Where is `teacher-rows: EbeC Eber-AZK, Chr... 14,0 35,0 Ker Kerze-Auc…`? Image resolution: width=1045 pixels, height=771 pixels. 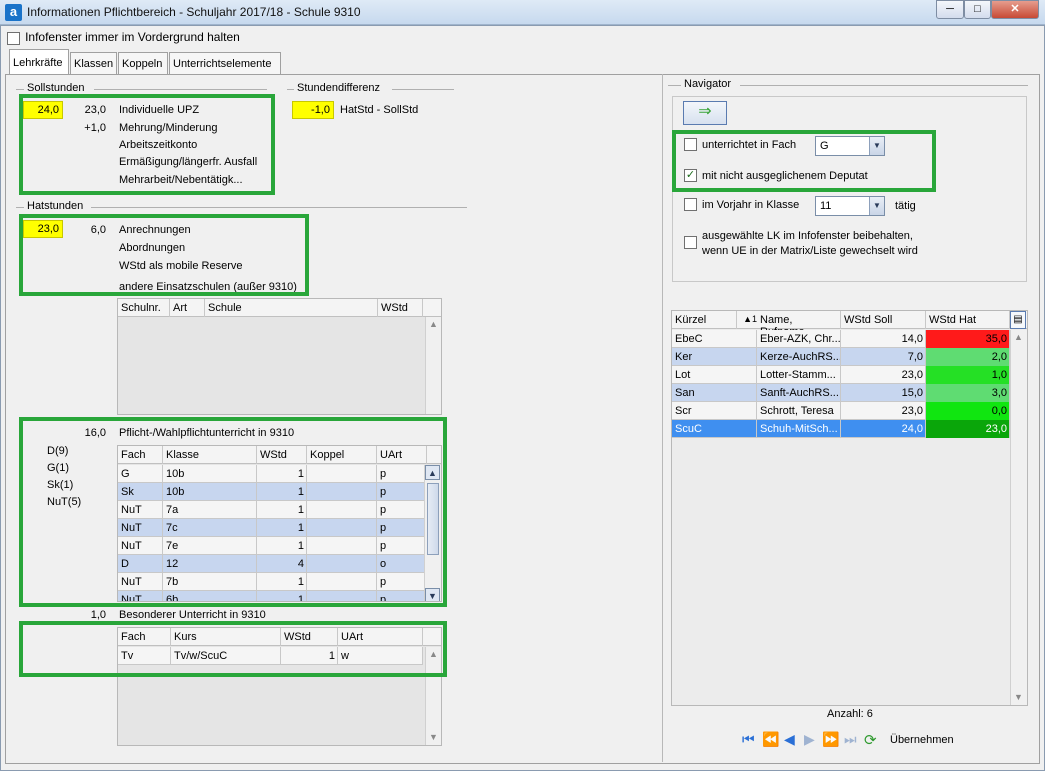 teacher-rows: EbeC Eber-AZK, Chr... 14,0 35,0 Ker Kerze-Auc… is located at coordinates (841, 386).